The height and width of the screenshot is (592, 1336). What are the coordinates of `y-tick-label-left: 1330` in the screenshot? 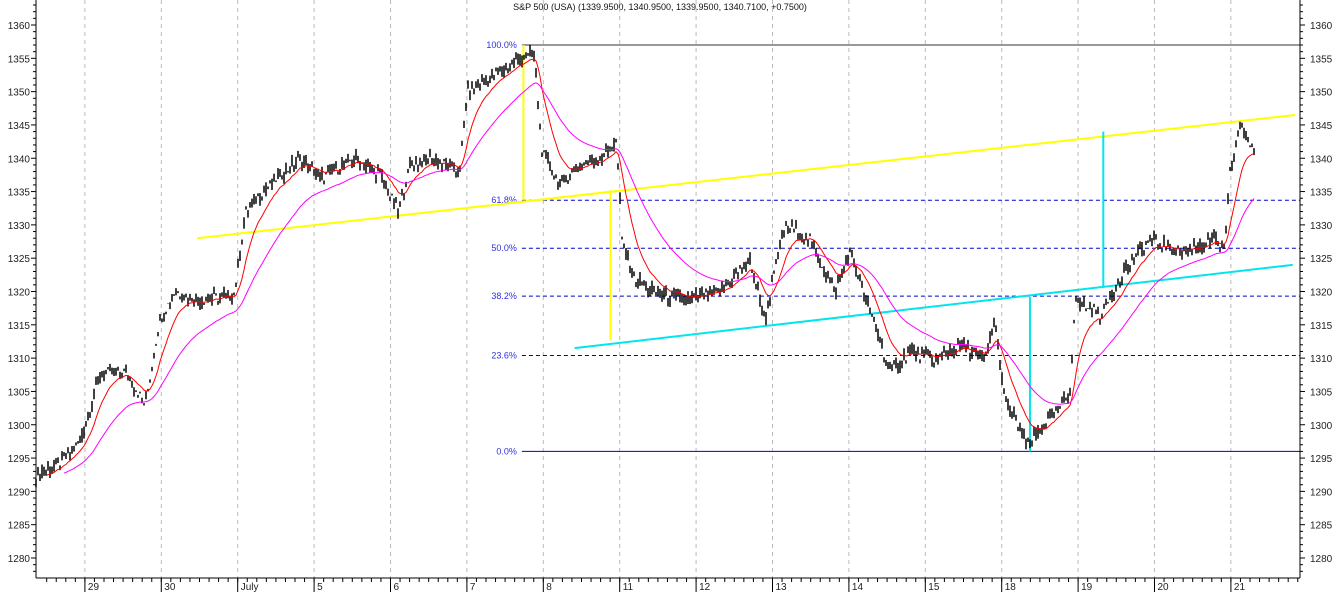 It's located at (19, 226).